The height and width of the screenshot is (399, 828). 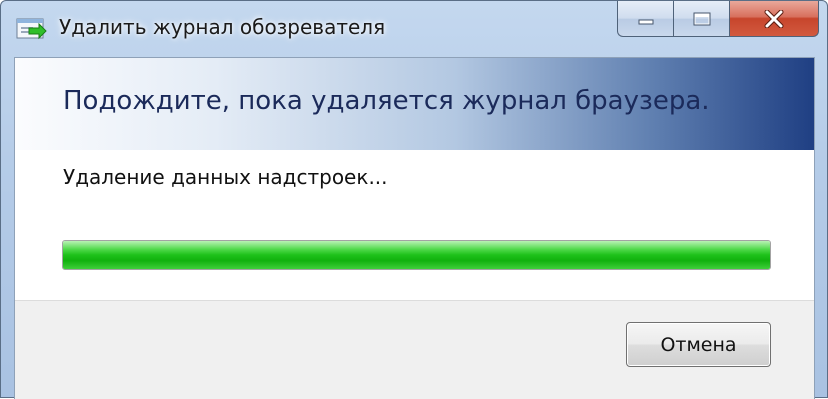 I want to click on minimize-button, so click(x=645, y=19).